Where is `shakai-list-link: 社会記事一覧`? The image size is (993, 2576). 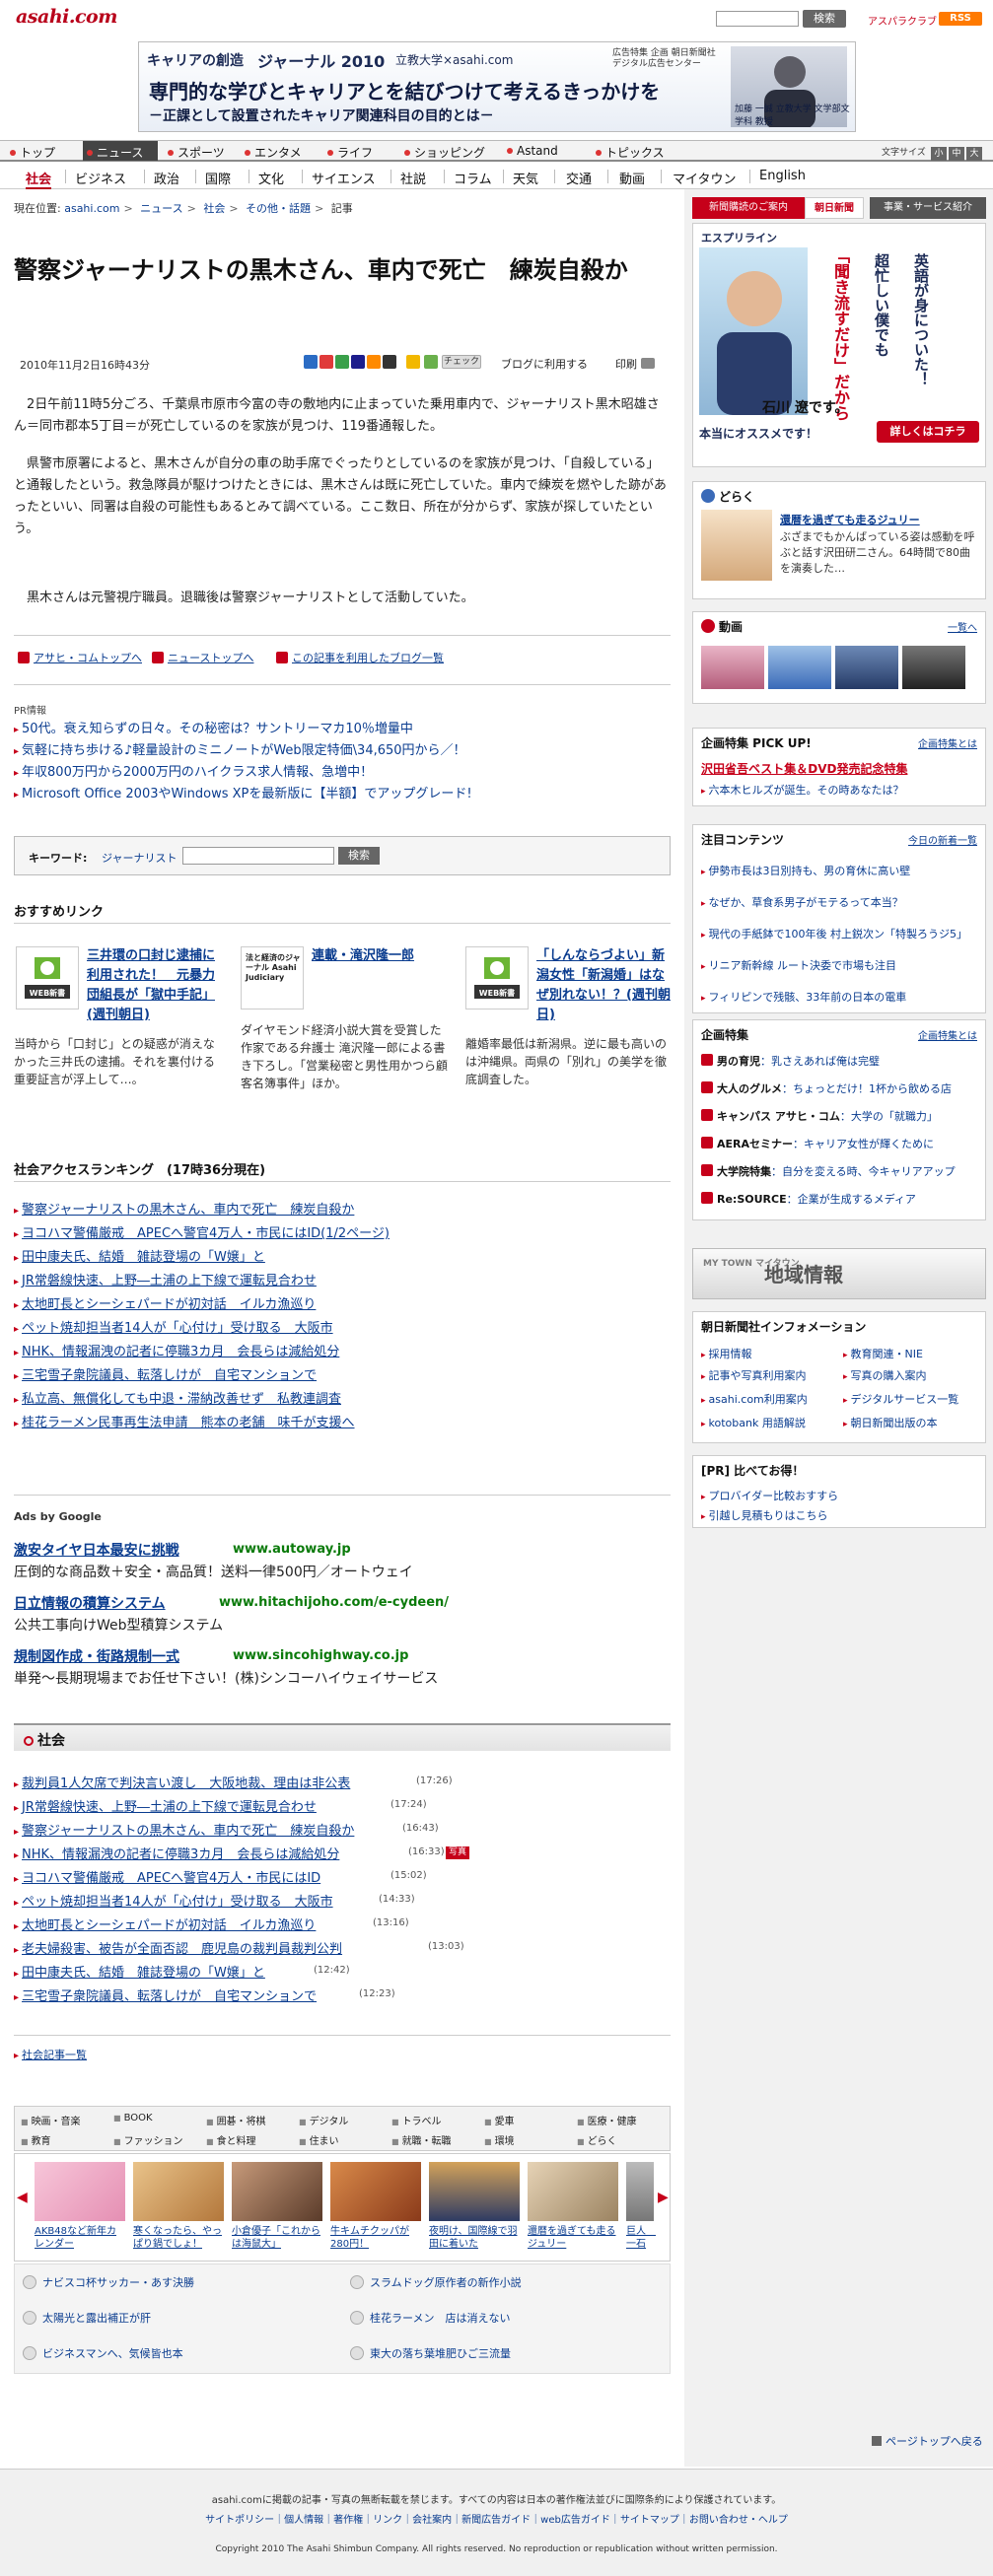 shakai-list-link: 社会記事一覧 is located at coordinates (50, 2054).